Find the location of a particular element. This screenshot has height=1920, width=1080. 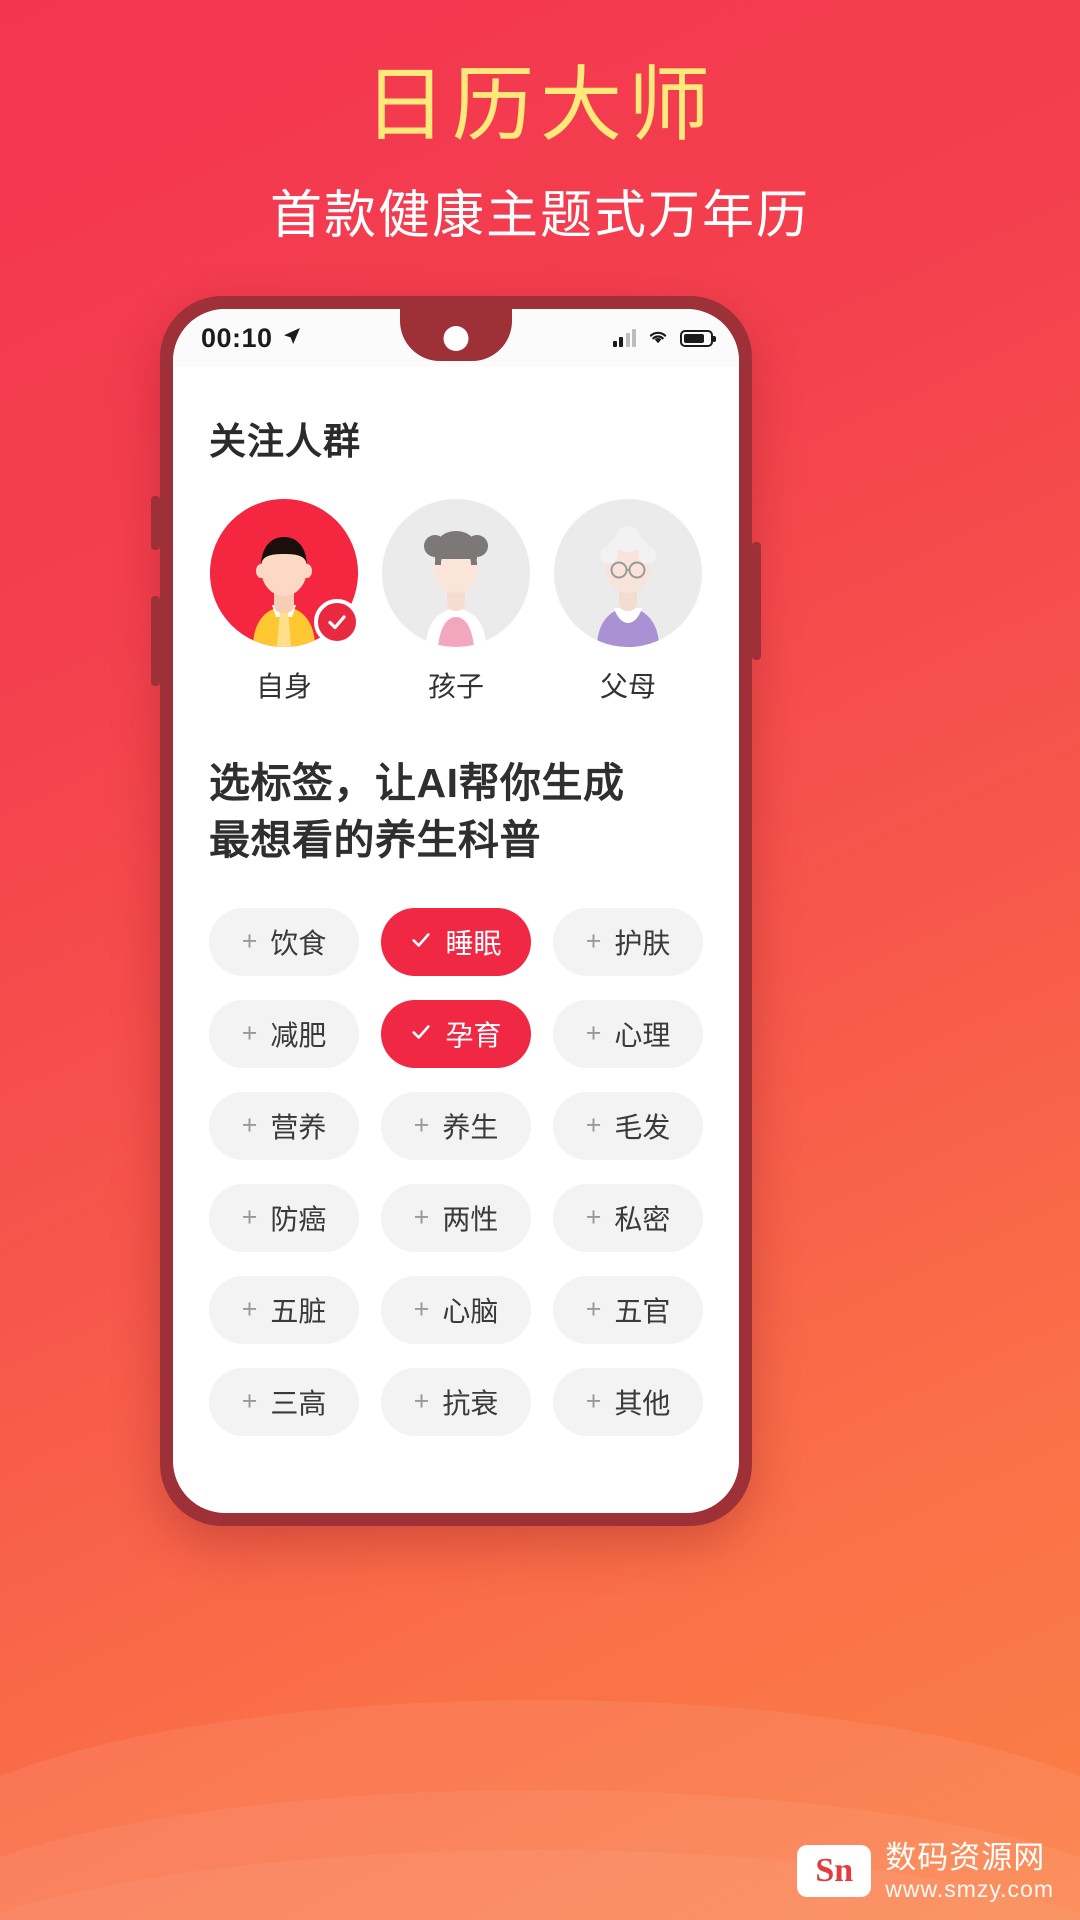

tag-label: 睡眠 is located at coordinates (473, 944).